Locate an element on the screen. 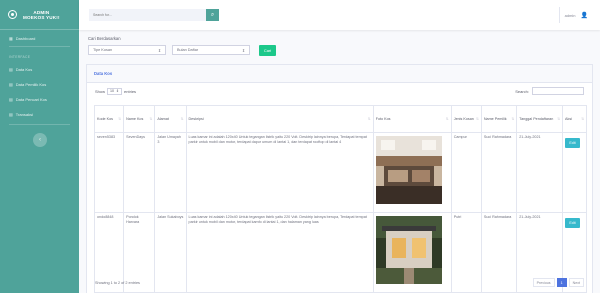 This screenshot has height=293, width=600. column-header: Foto Kos ⇅ is located at coordinates (412, 119).